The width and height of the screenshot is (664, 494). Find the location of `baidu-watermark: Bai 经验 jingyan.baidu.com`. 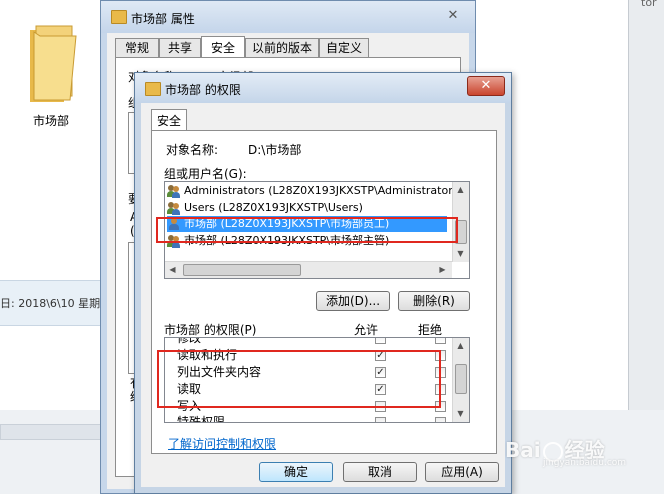

baidu-watermark: Bai 经验 jingyan.baidu.com is located at coordinates (580, 454).